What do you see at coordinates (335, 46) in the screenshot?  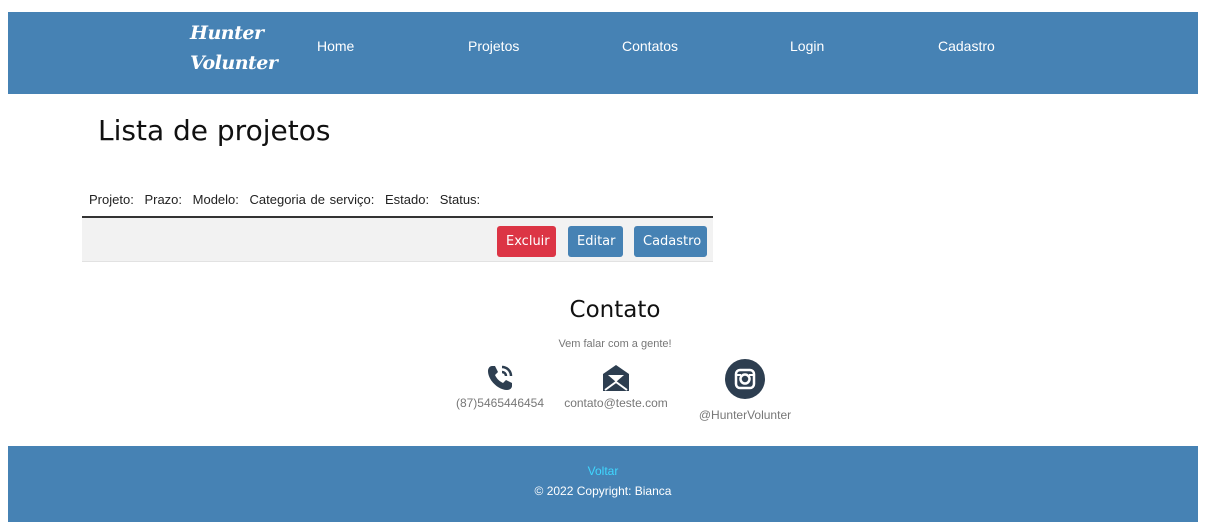 I see `nav-home: Home` at bounding box center [335, 46].